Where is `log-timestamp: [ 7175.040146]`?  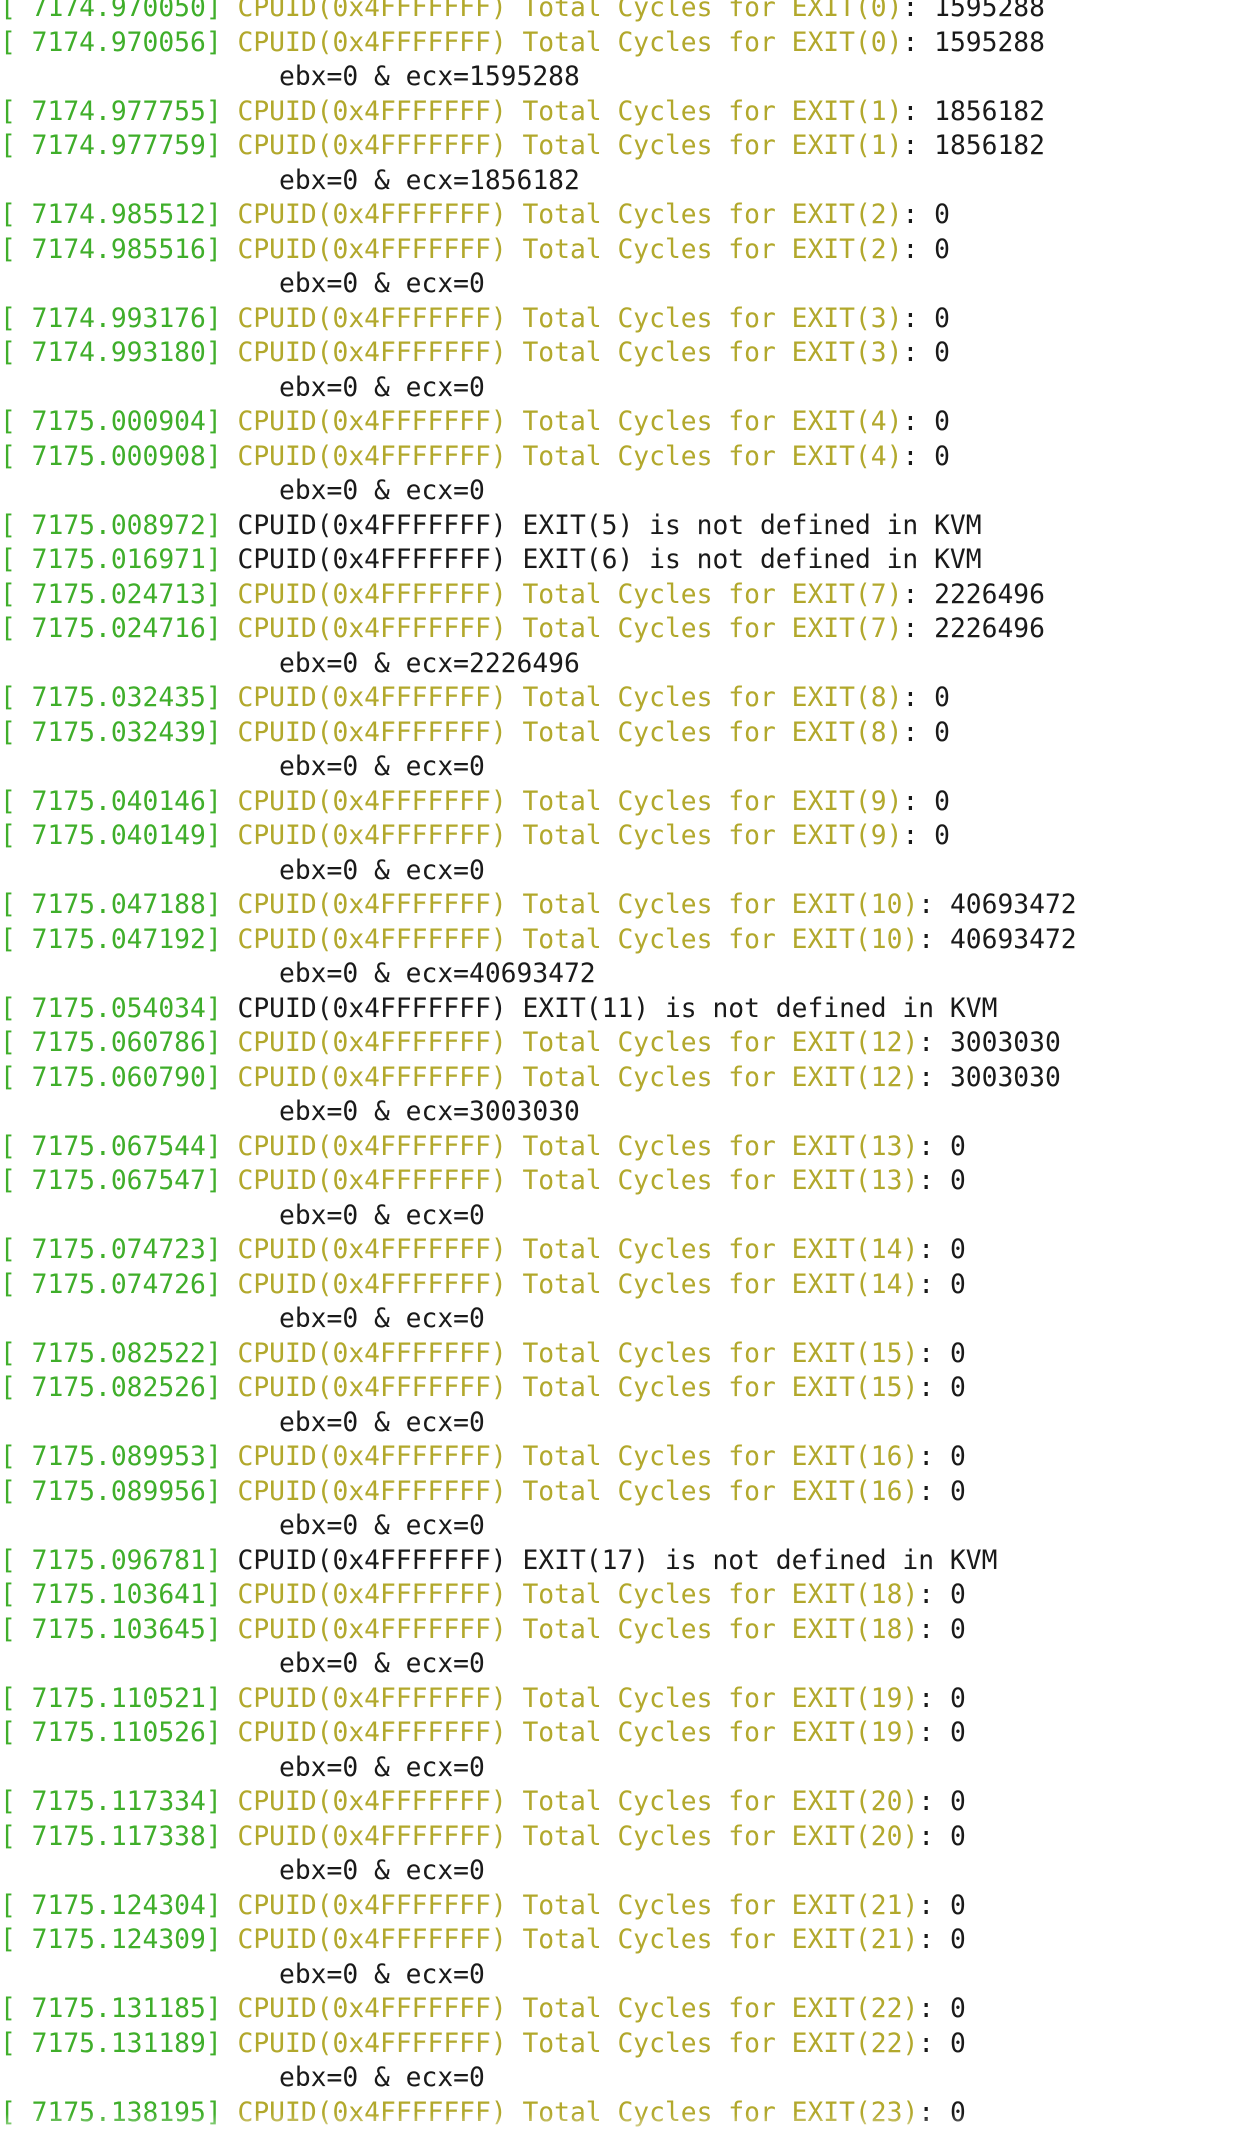 log-timestamp: [ 7175.040146] is located at coordinates (111, 801).